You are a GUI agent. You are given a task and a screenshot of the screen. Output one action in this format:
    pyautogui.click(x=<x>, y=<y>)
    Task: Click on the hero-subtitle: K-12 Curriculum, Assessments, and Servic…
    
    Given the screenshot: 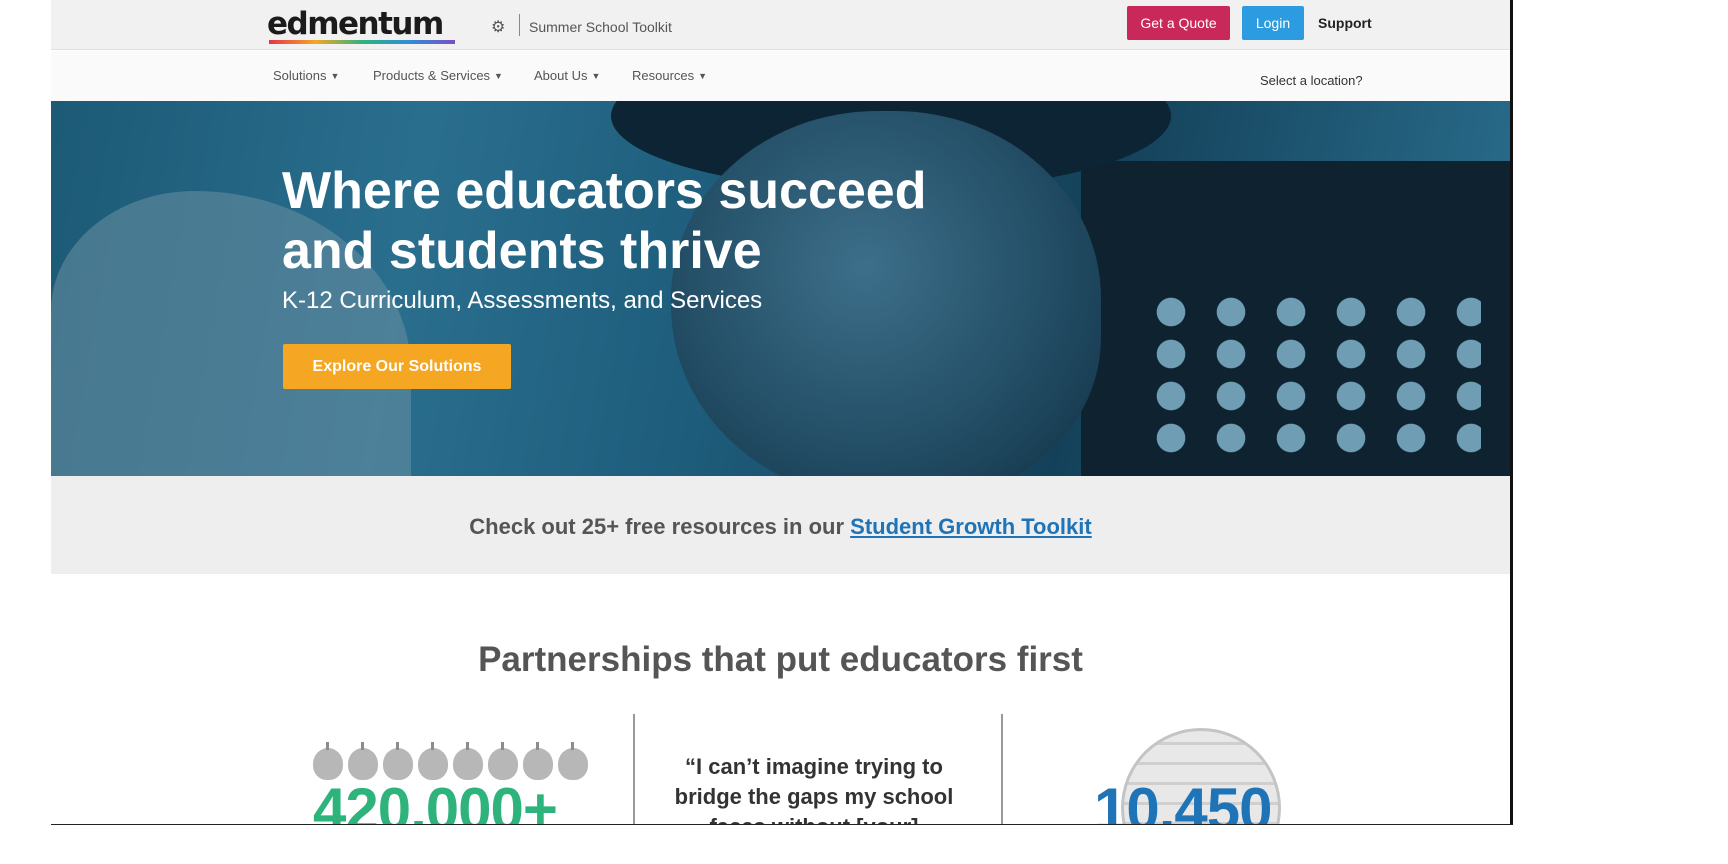 What is the action you would take?
    pyautogui.click(x=522, y=300)
    